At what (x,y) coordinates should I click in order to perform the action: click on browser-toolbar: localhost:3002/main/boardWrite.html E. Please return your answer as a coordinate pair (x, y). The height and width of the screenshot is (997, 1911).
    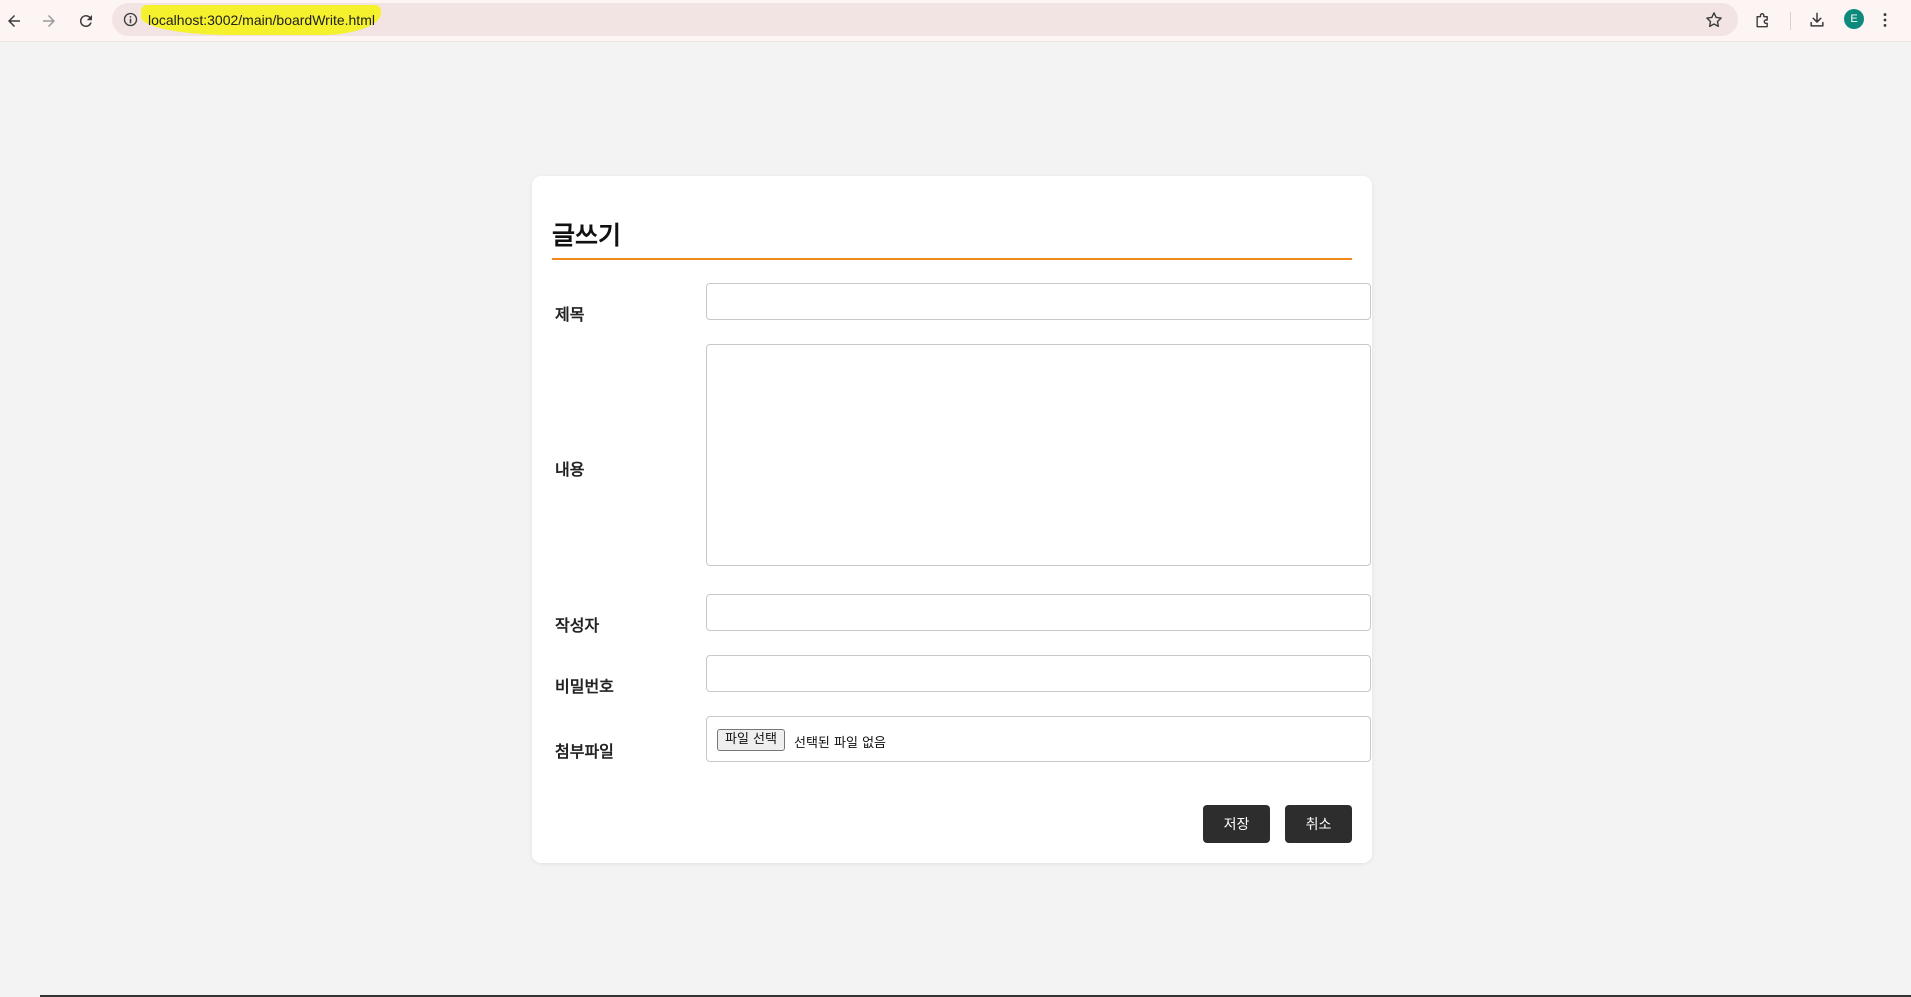
    Looking at the image, I should click on (955, 21).